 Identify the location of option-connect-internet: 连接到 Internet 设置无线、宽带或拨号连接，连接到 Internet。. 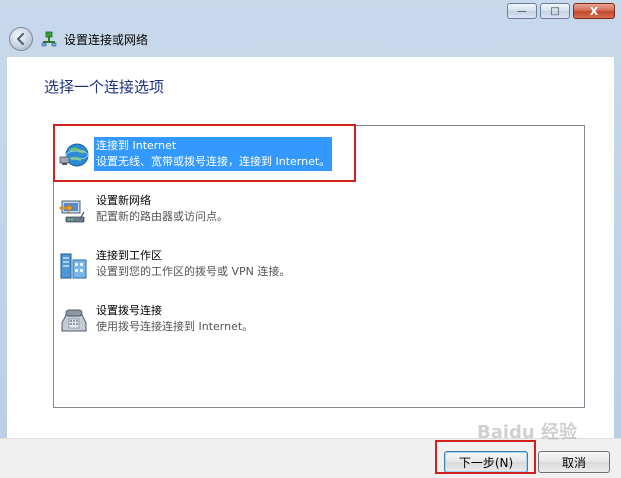
(195, 159).